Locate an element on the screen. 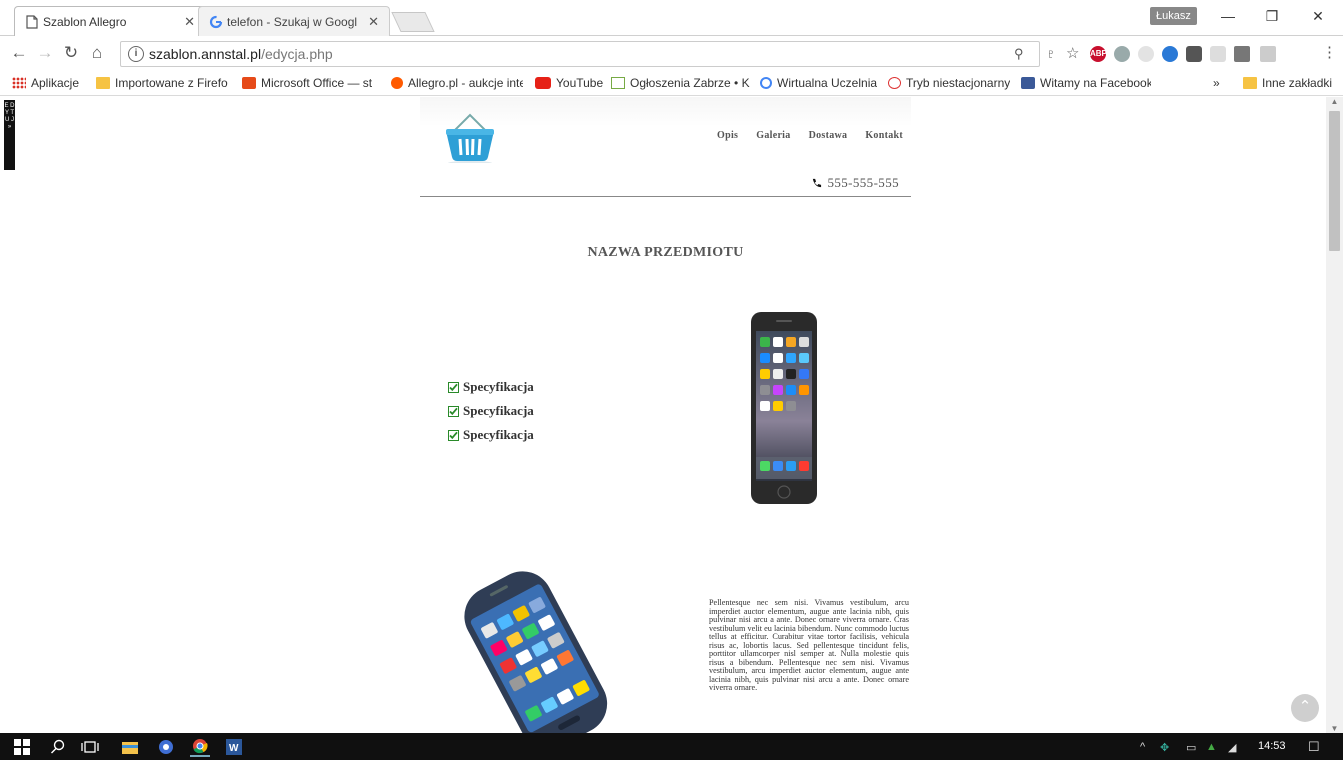 The image size is (1343, 760). restore-icon: ❐ is located at coordinates (1272, 18).